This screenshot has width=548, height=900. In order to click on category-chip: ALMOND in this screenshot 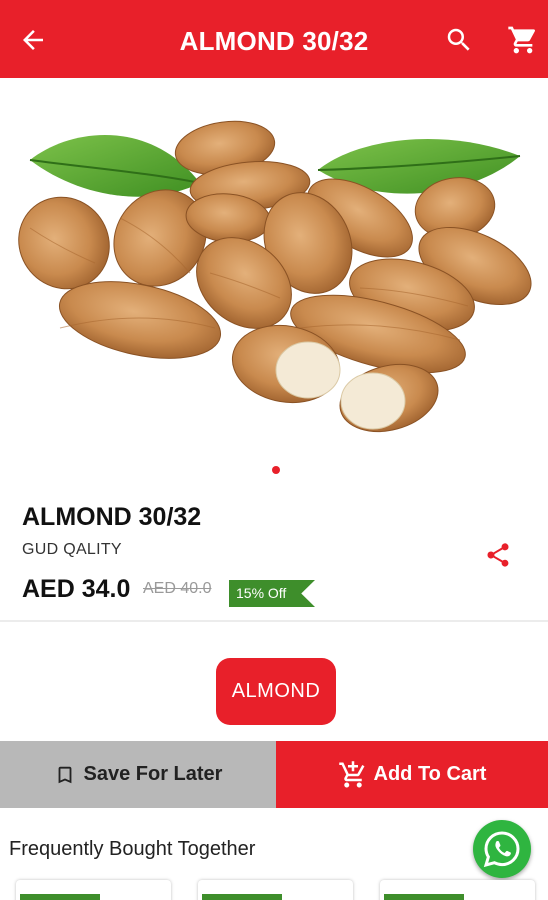, I will do `click(276, 691)`.